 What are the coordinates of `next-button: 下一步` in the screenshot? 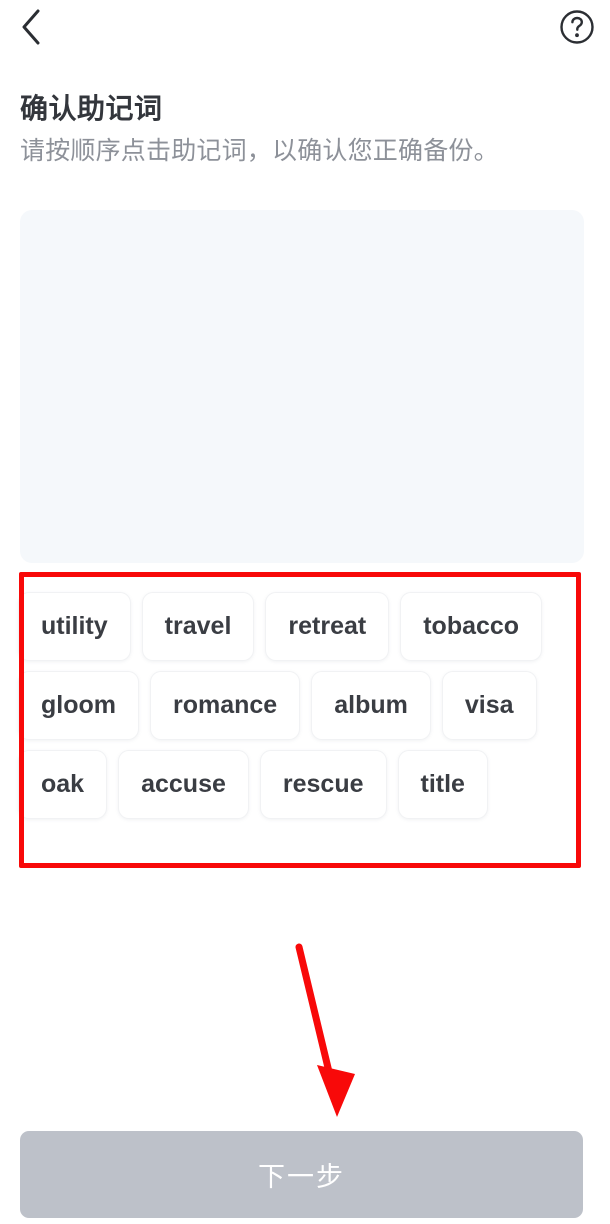 It's located at (301, 1174).